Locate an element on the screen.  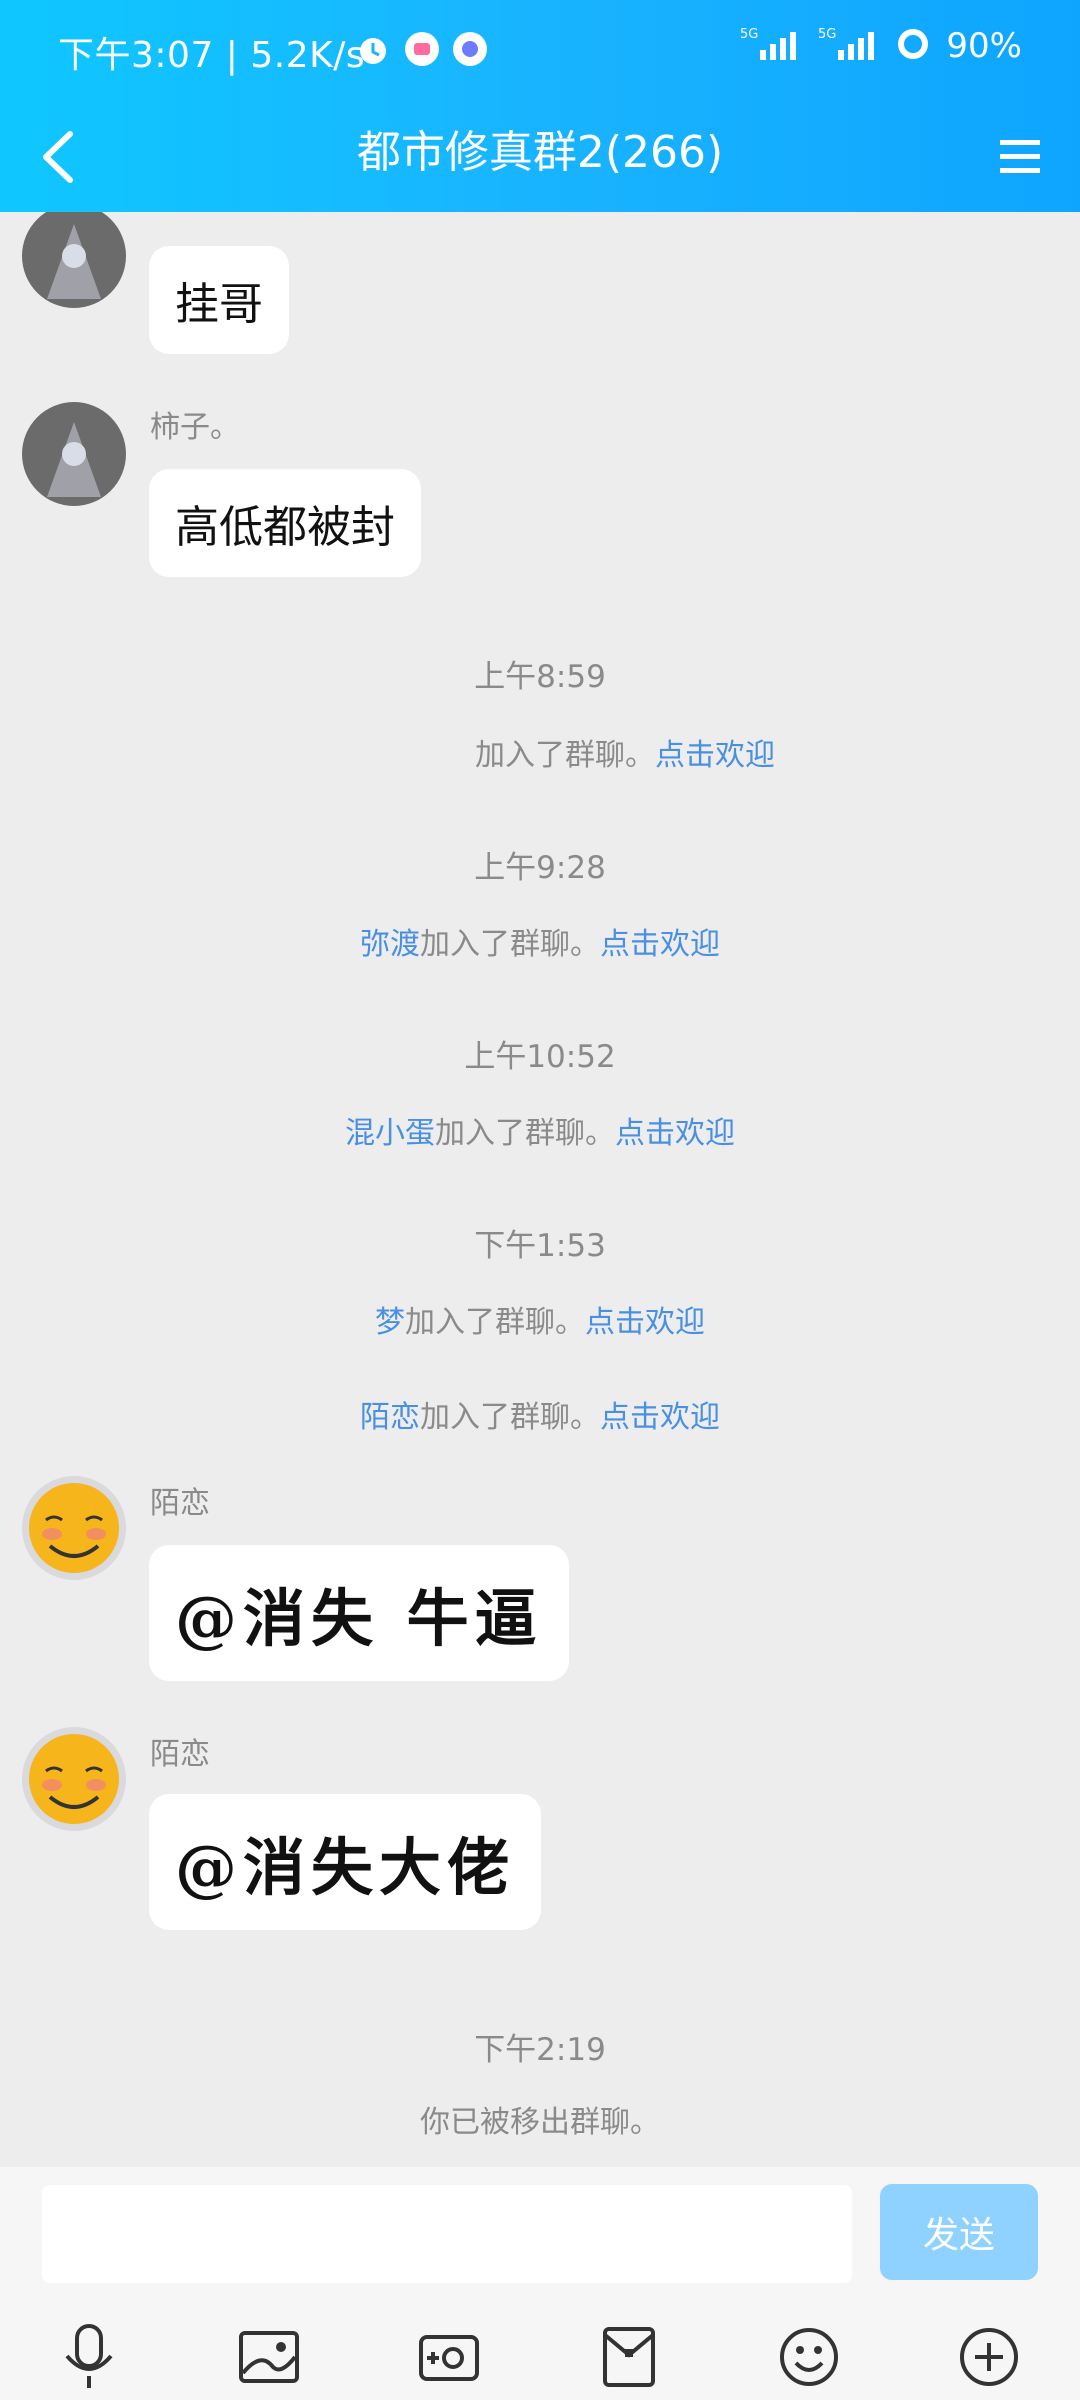
image-icon is located at coordinates (269, 2357).